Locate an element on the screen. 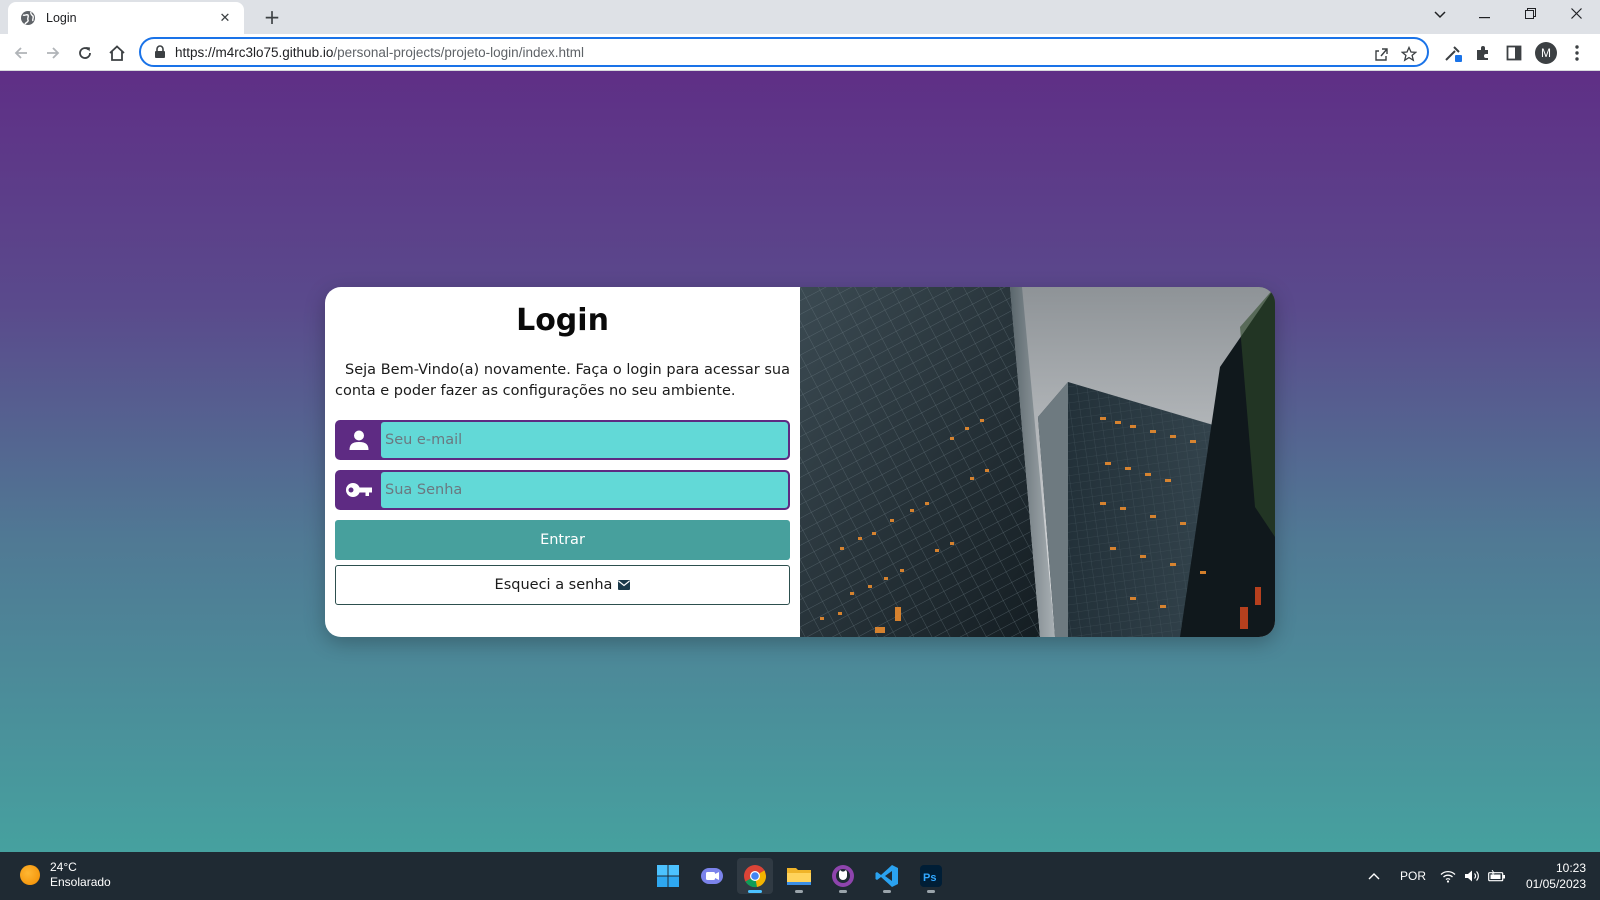 This screenshot has width=1600, height=900. home-icon is located at coordinates (117, 53).